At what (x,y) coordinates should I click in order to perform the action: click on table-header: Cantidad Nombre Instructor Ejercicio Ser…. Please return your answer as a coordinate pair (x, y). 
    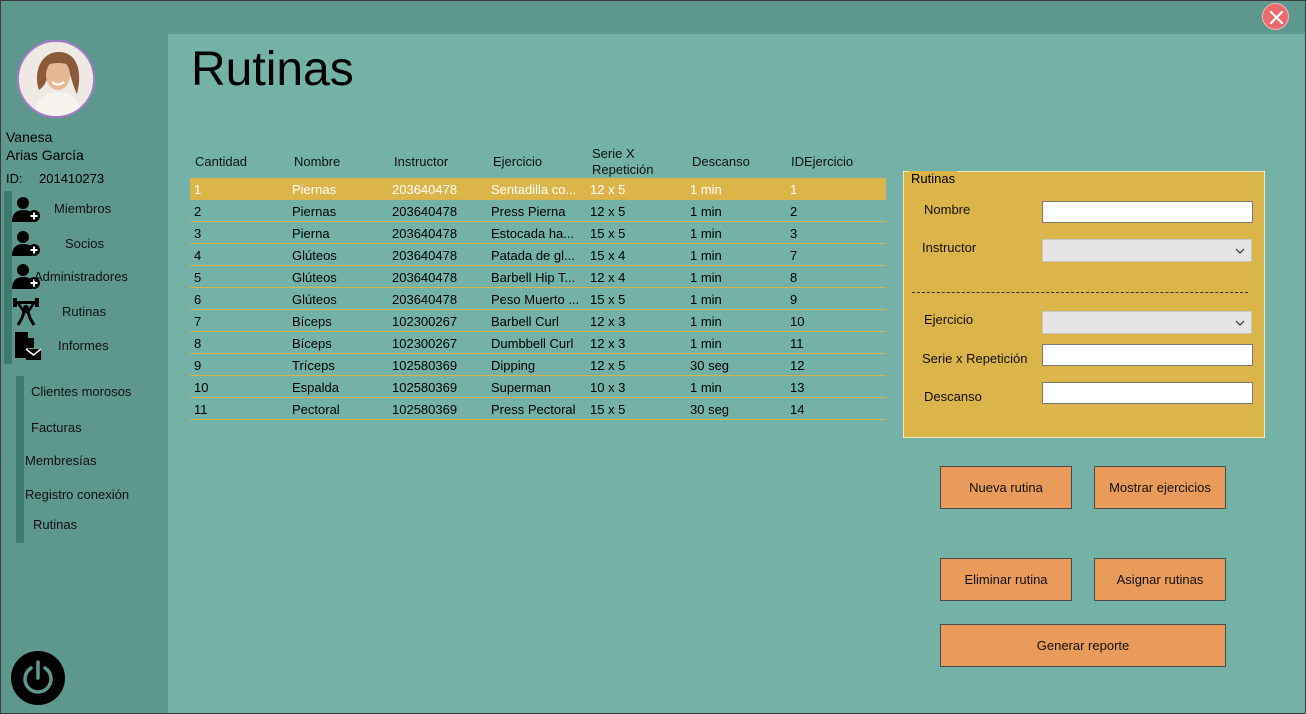
    Looking at the image, I should click on (538, 162).